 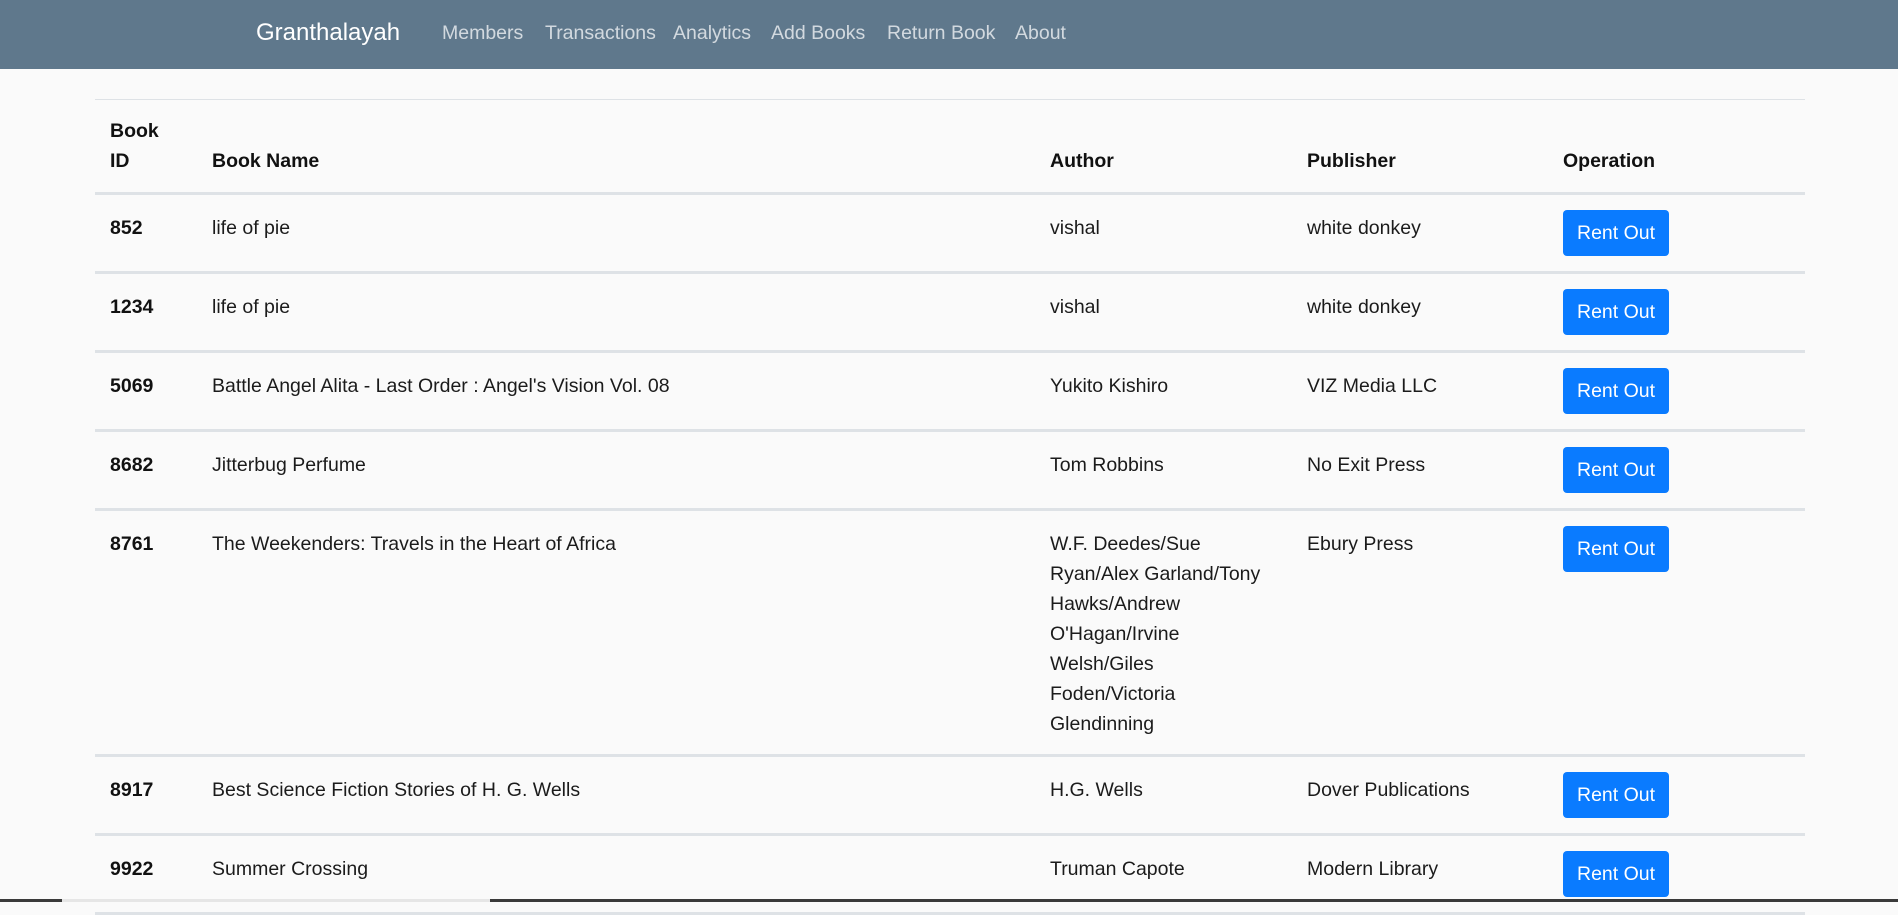 What do you see at coordinates (482, 33) in the screenshot?
I see `nav-link-members: Members` at bounding box center [482, 33].